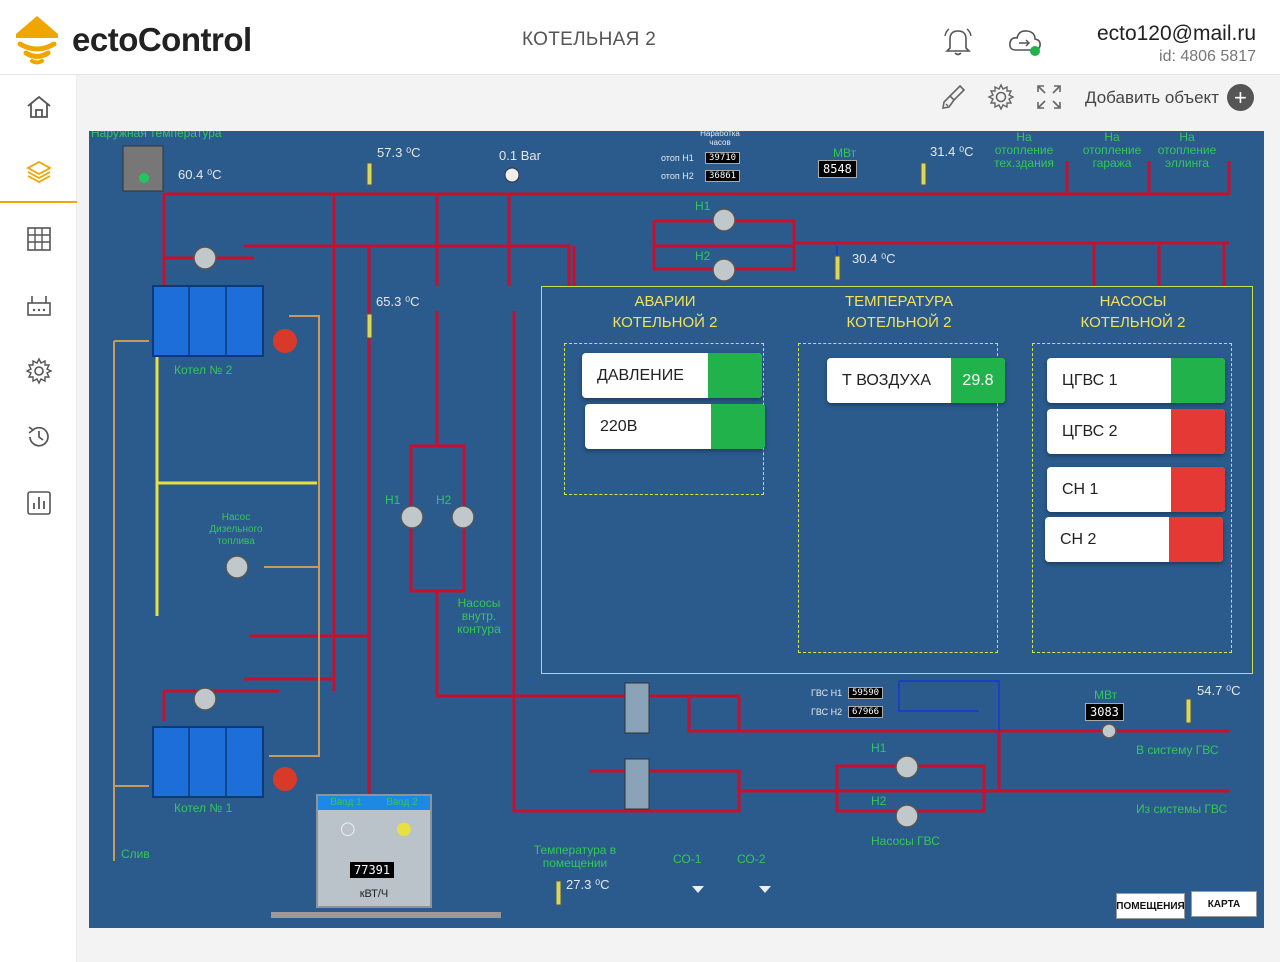 The width and height of the screenshot is (1280, 962). Describe the element at coordinates (1112, 150) in the screenshot. I see `heating-garage-label: На отопление гаража` at that location.